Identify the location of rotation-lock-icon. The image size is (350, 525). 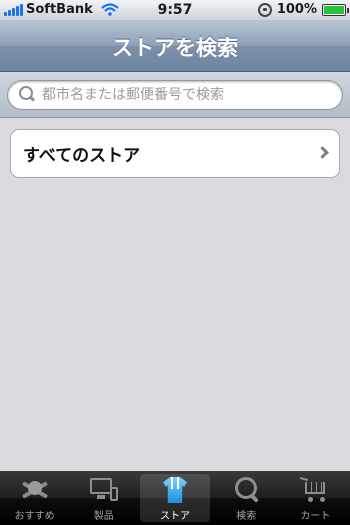
(264, 9).